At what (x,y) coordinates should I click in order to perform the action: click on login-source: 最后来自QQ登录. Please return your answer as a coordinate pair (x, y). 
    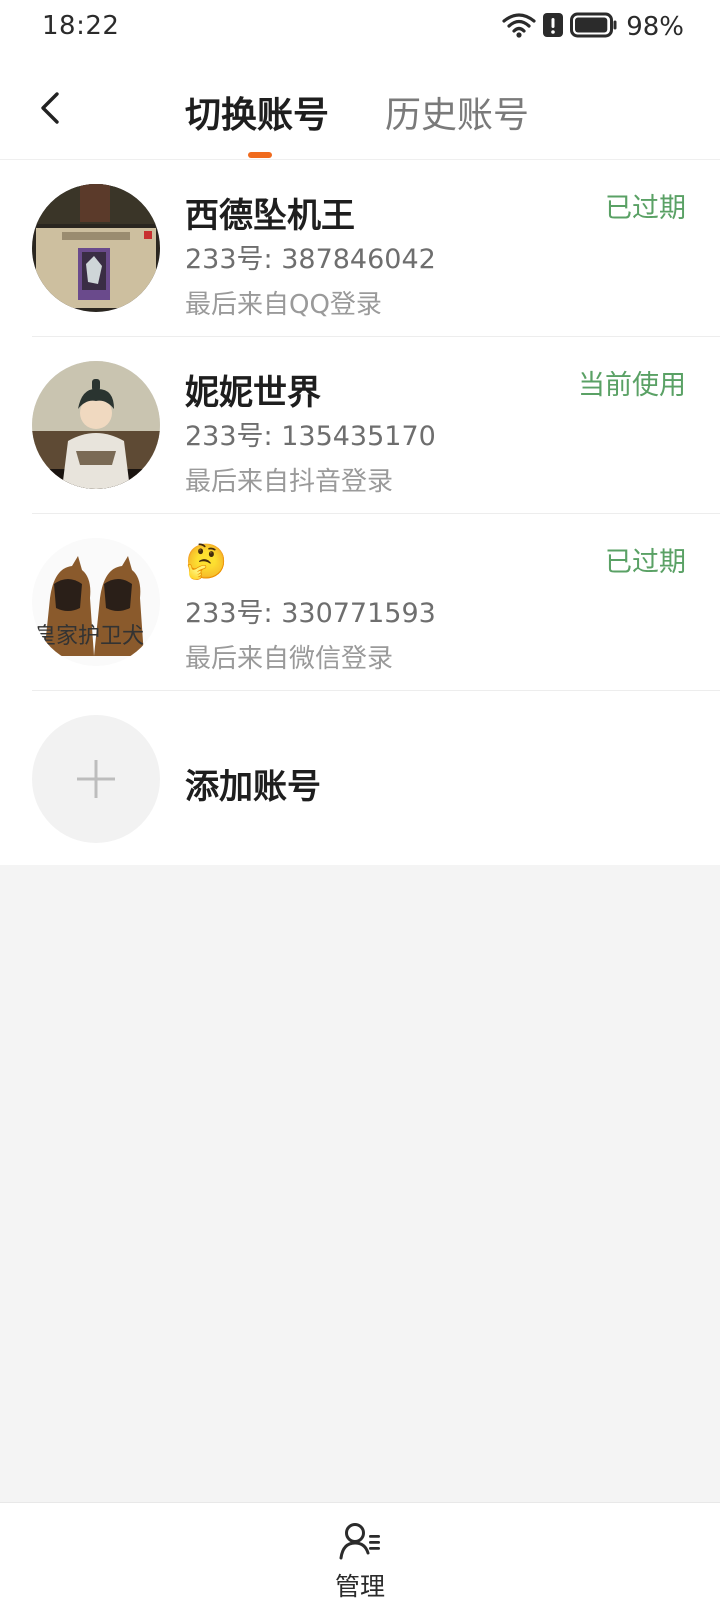
    Looking at the image, I should click on (283, 305).